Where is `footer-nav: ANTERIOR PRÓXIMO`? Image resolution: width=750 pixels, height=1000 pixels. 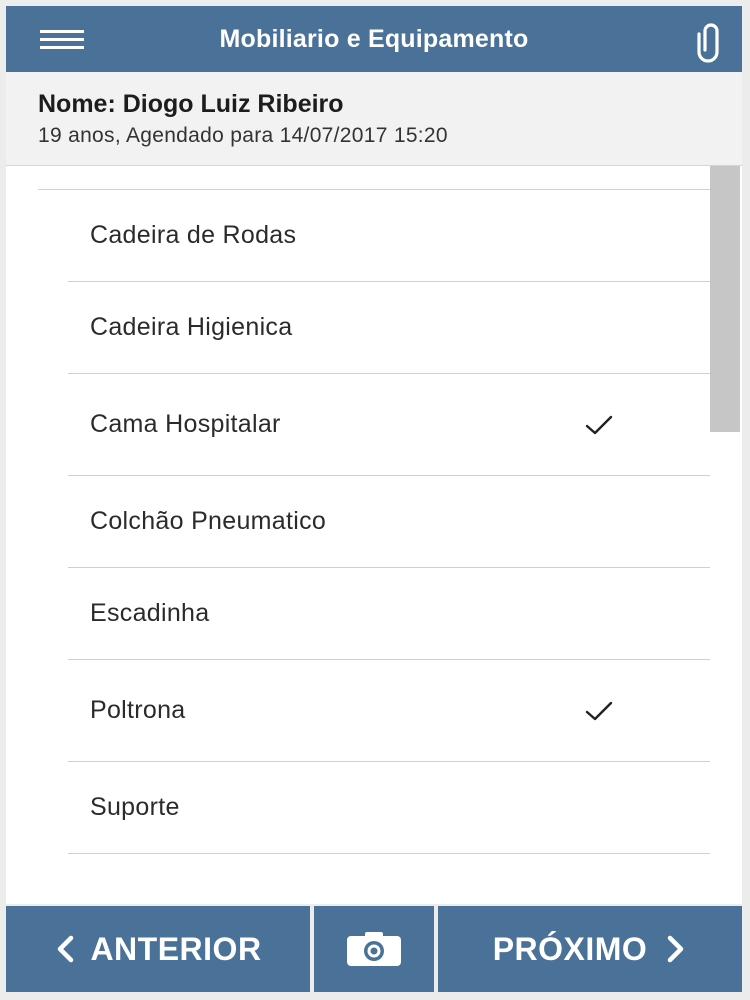
footer-nav: ANTERIOR PRÓXIMO is located at coordinates (374, 949).